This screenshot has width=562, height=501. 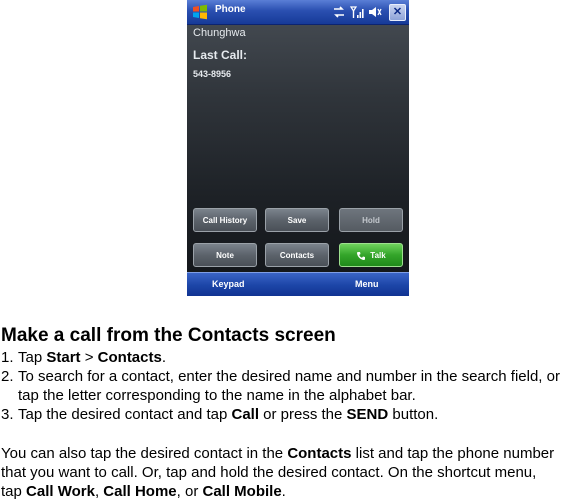 What do you see at coordinates (357, 12) in the screenshot?
I see `signal-strength-icon` at bounding box center [357, 12].